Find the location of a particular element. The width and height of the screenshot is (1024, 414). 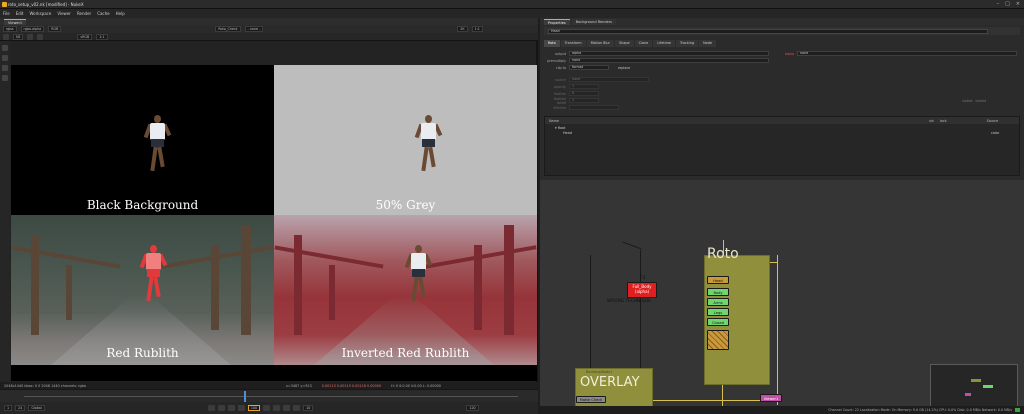

clip-to-select: format is located at coordinates (589, 67).